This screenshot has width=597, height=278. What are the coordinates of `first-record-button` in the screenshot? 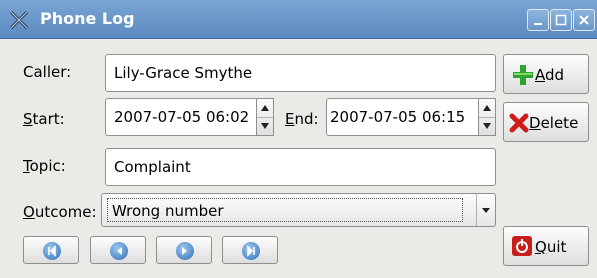 It's located at (51, 250).